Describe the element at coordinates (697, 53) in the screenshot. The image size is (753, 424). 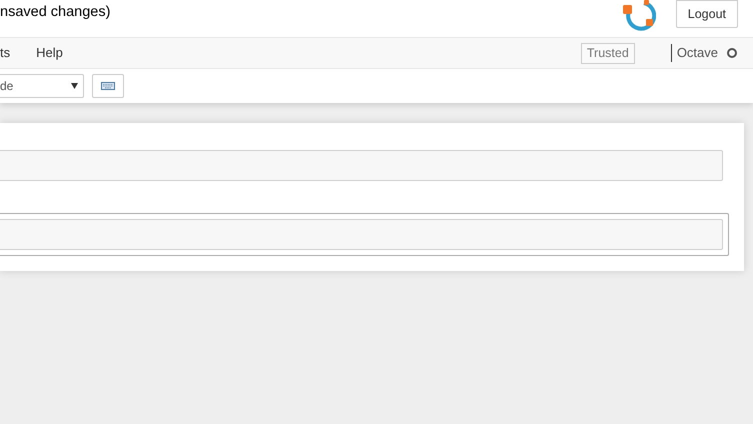
I see `kernel-name: Octave` at that location.